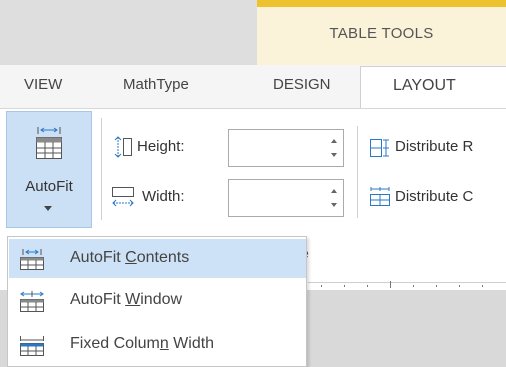 This screenshot has width=506, height=367. Describe the element at coordinates (424, 85) in the screenshot. I see `tab-layout-label: LAYOUT` at that location.